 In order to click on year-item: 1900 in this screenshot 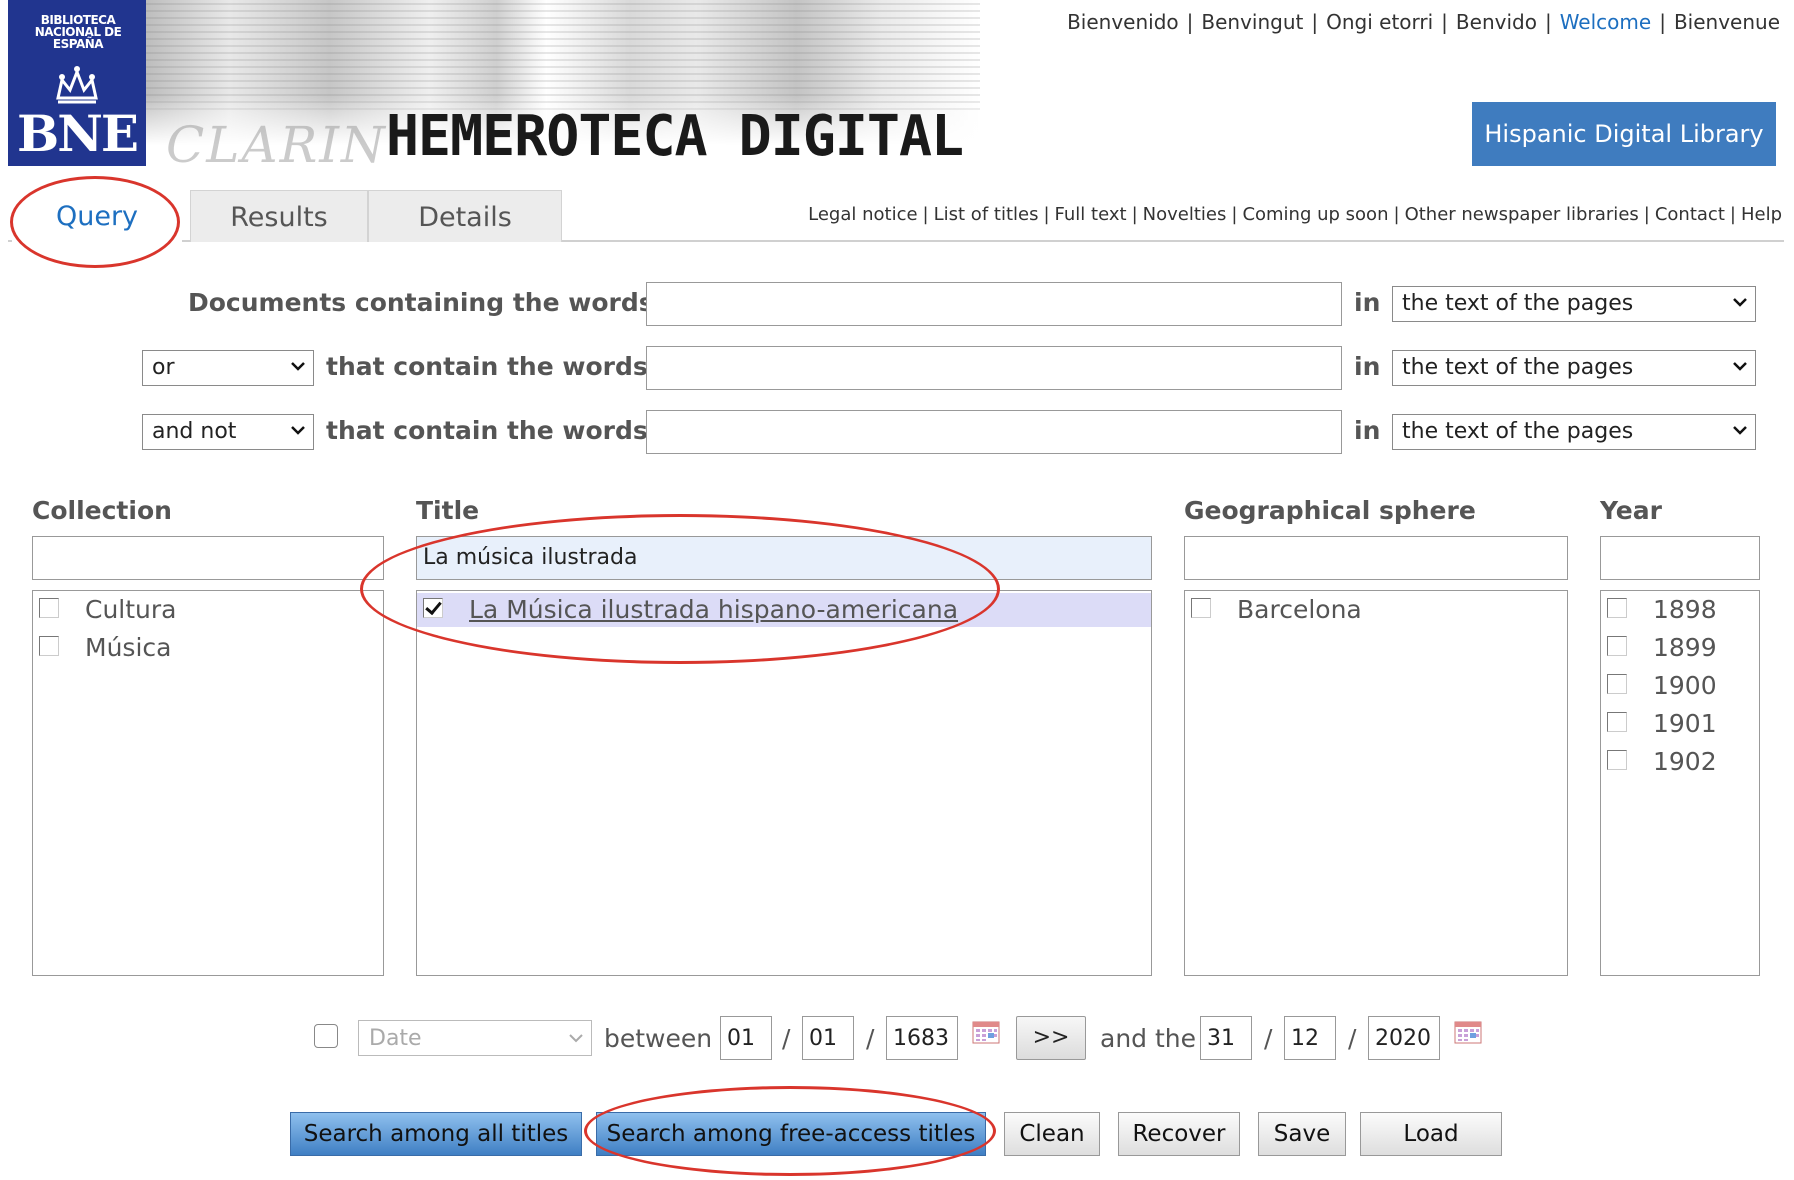, I will do `click(1680, 686)`.